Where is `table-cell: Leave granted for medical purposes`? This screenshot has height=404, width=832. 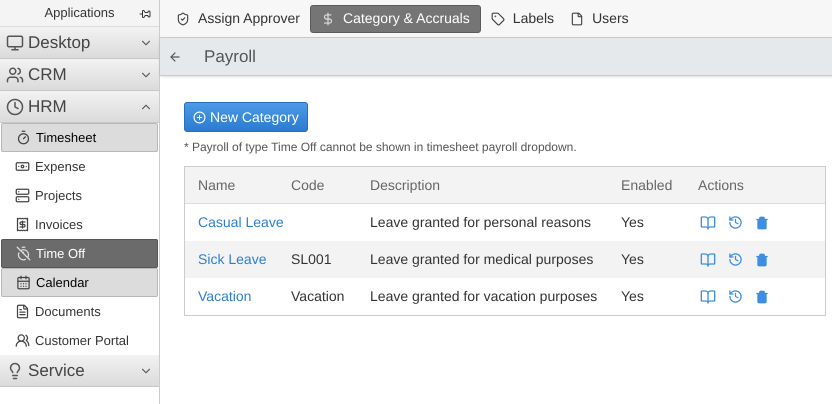
table-cell: Leave granted for medical purposes is located at coordinates (482, 259).